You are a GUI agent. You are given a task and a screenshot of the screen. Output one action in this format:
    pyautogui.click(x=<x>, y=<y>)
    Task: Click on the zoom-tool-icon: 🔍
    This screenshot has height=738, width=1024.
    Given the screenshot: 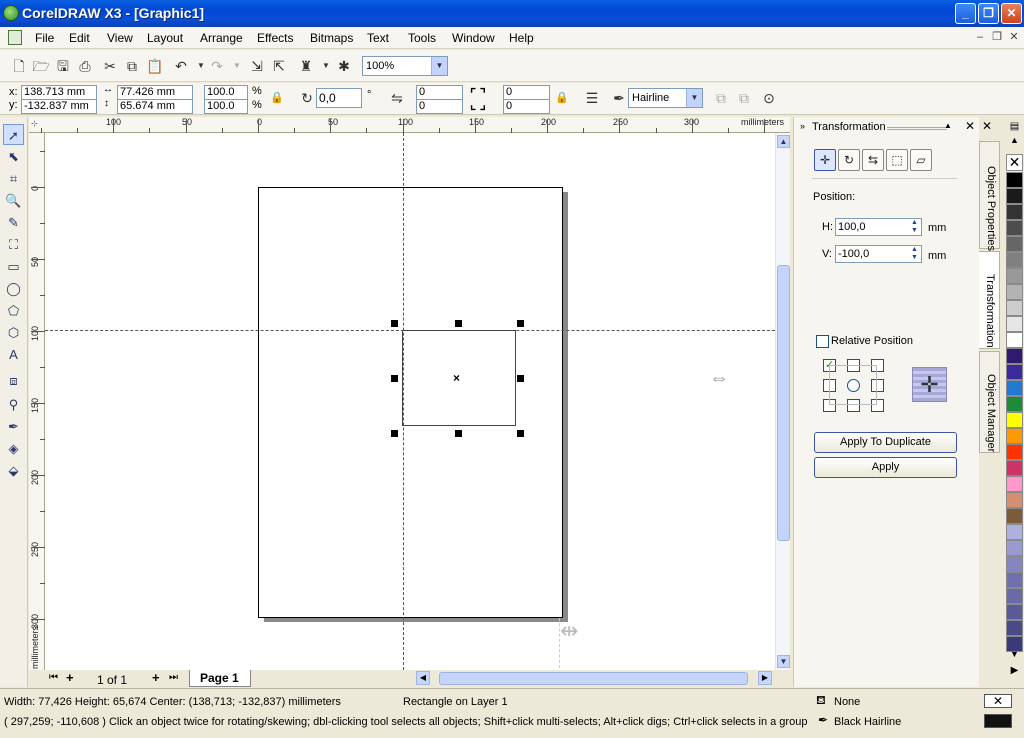 What is the action you would take?
    pyautogui.click(x=13, y=200)
    